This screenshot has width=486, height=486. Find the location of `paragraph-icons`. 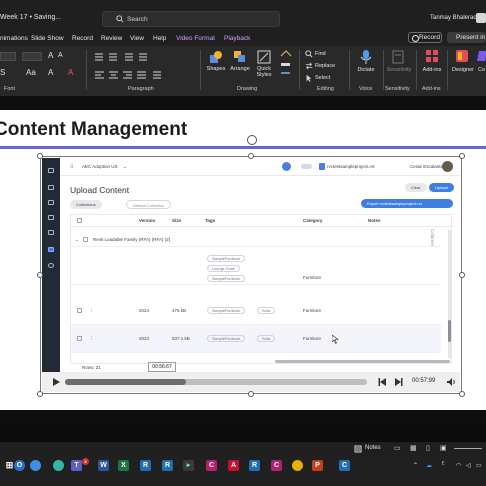

paragraph-icons is located at coordinates (140, 67).